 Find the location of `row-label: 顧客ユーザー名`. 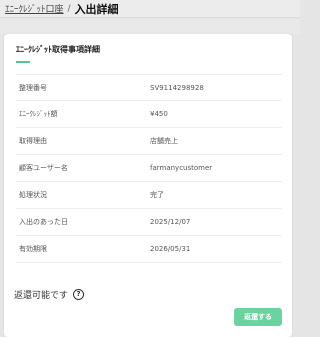

row-label: 顧客ユーザー名 is located at coordinates (43, 168).